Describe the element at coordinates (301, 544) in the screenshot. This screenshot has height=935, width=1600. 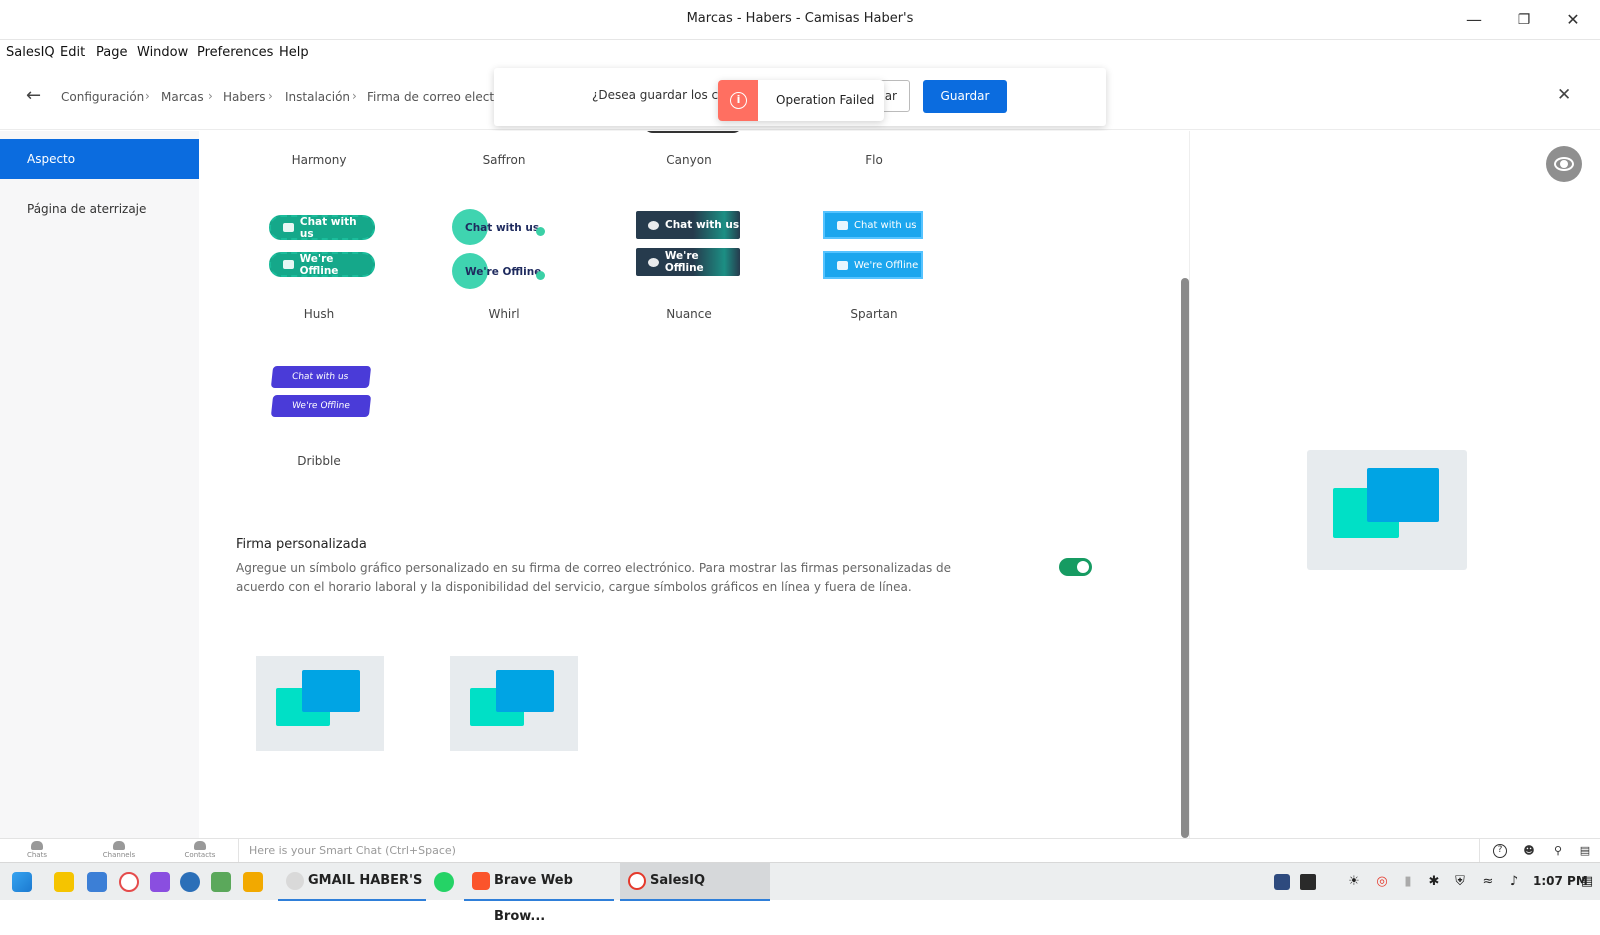
I see `signature-title: Firma personalizada` at that location.